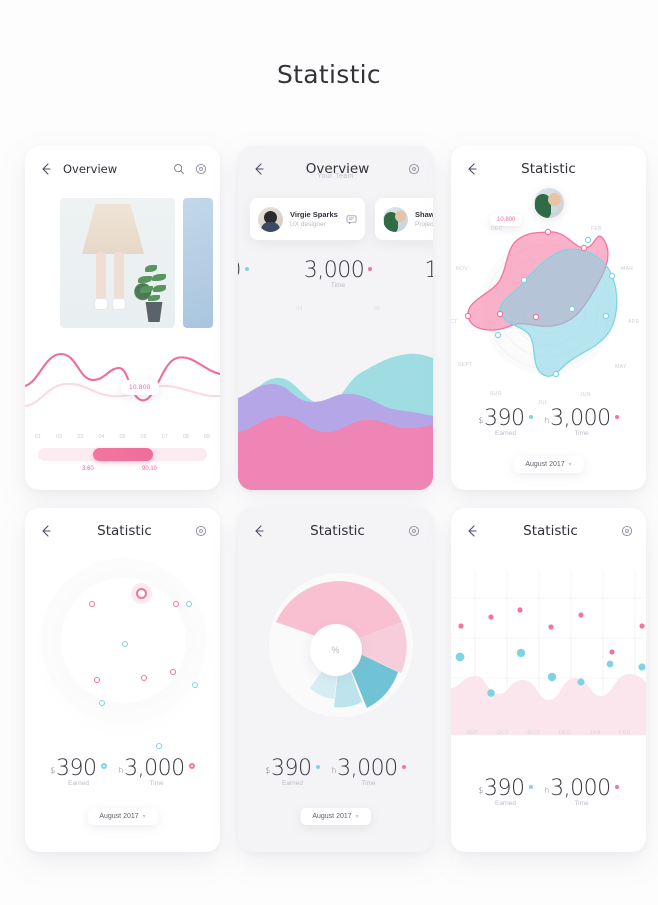  Describe the element at coordinates (424, 224) in the screenshot. I see `team-member-role: Project Ma` at that location.